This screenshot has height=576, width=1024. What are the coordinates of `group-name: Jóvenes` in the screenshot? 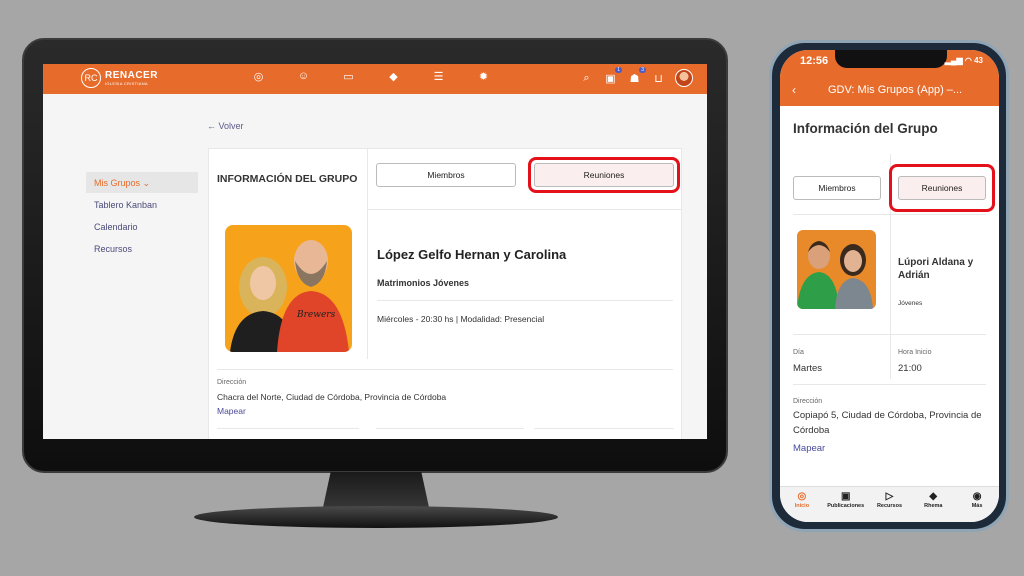 It's located at (910, 303).